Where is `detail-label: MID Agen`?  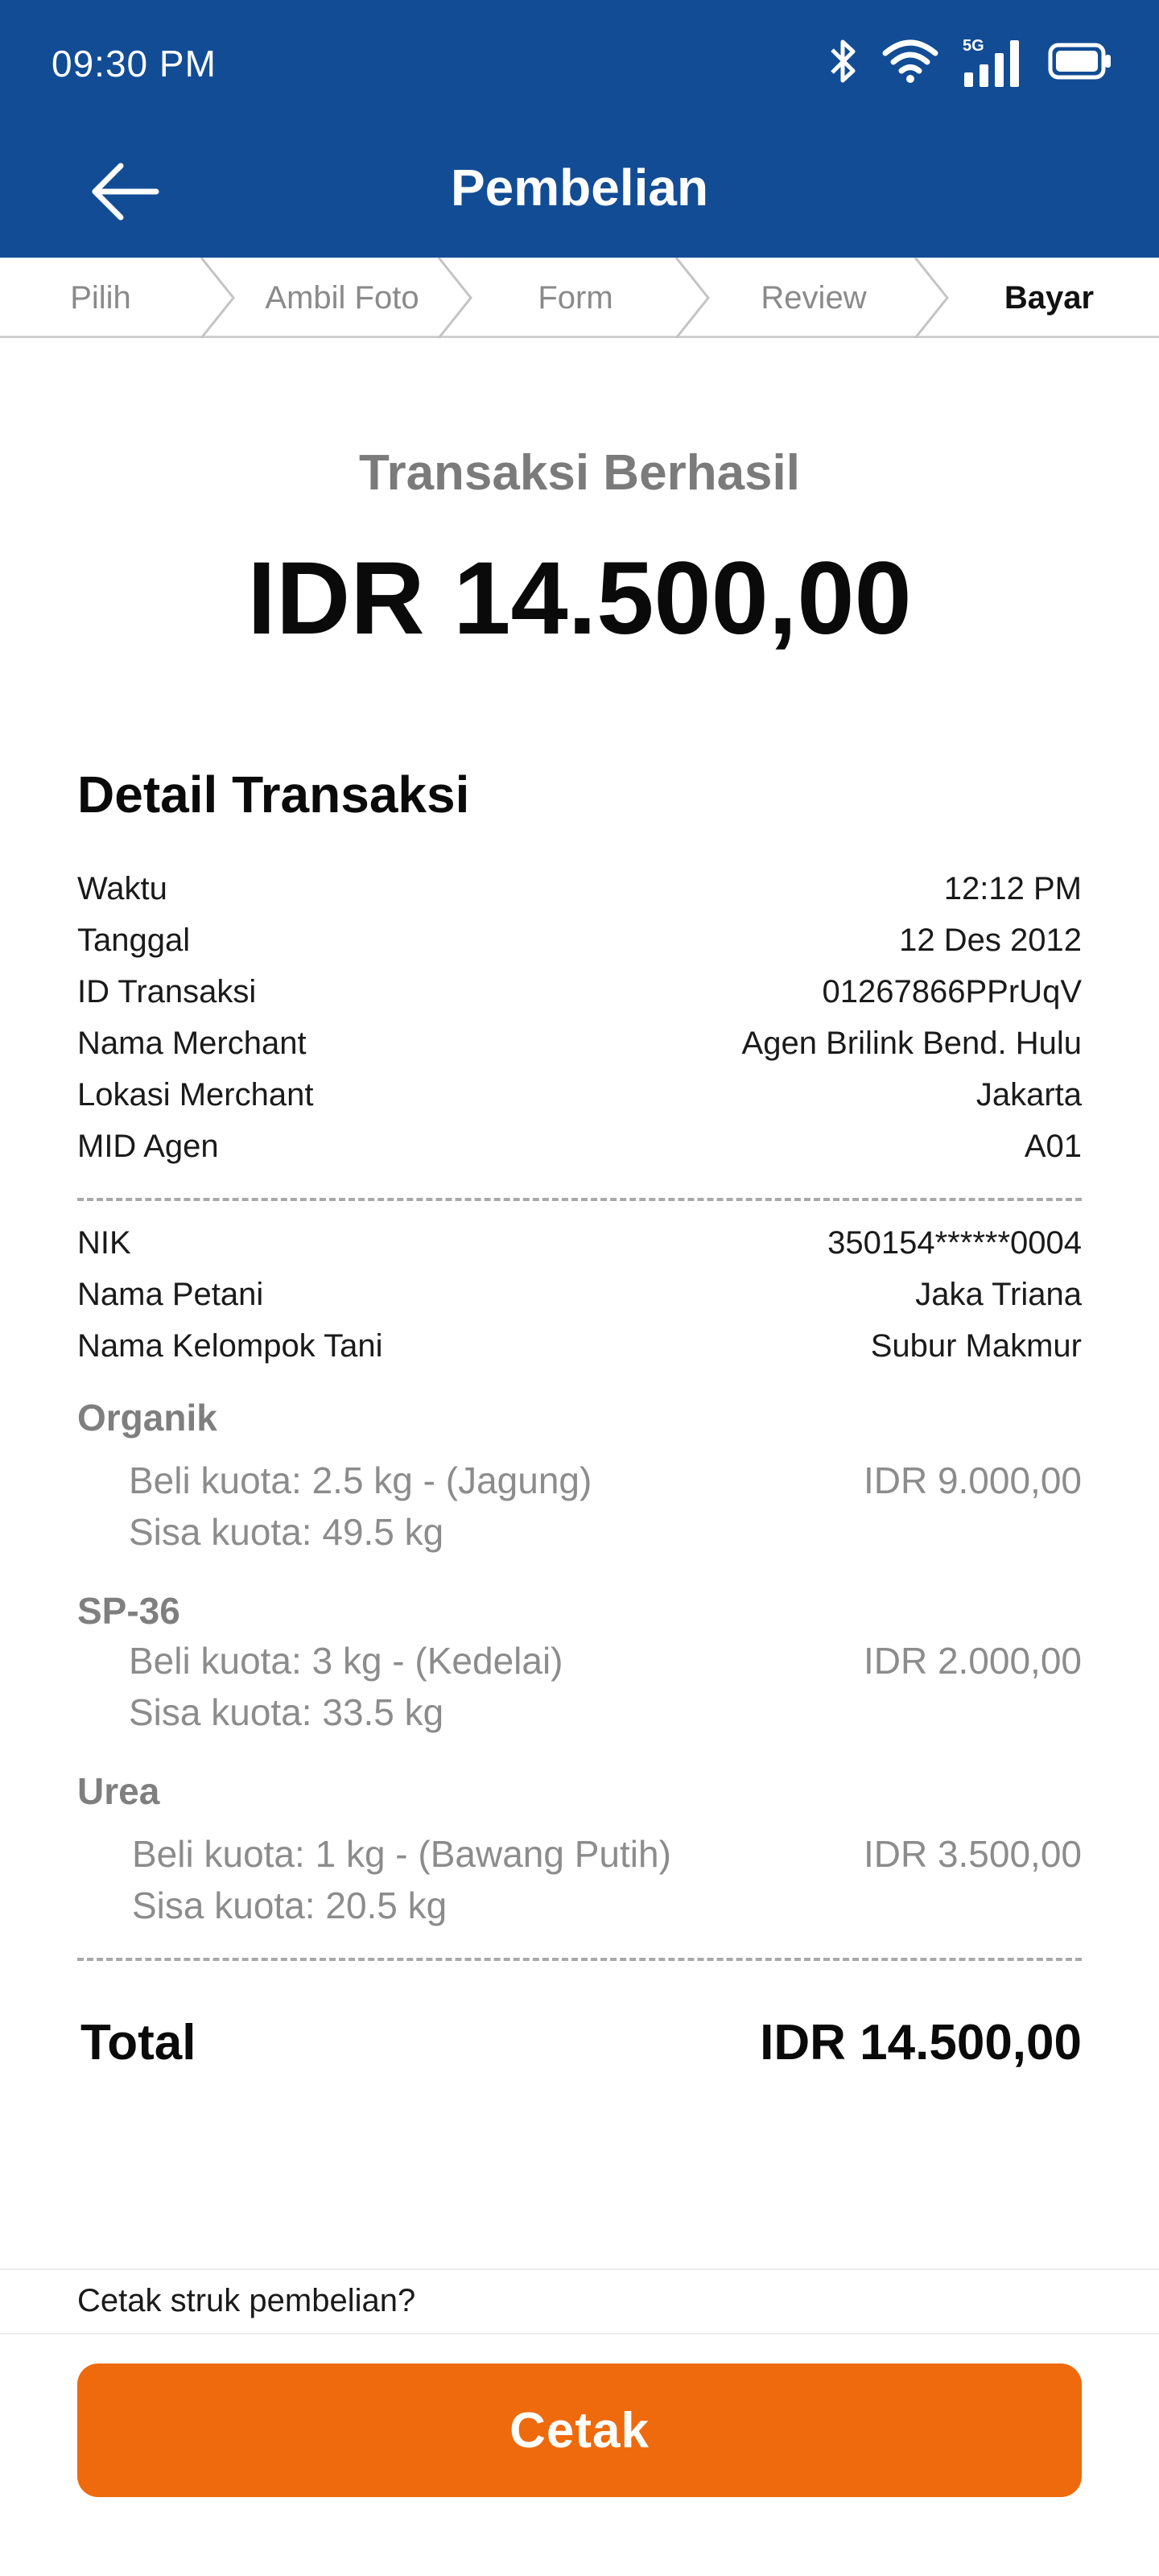
detail-label: MID Agen is located at coordinates (148, 1146).